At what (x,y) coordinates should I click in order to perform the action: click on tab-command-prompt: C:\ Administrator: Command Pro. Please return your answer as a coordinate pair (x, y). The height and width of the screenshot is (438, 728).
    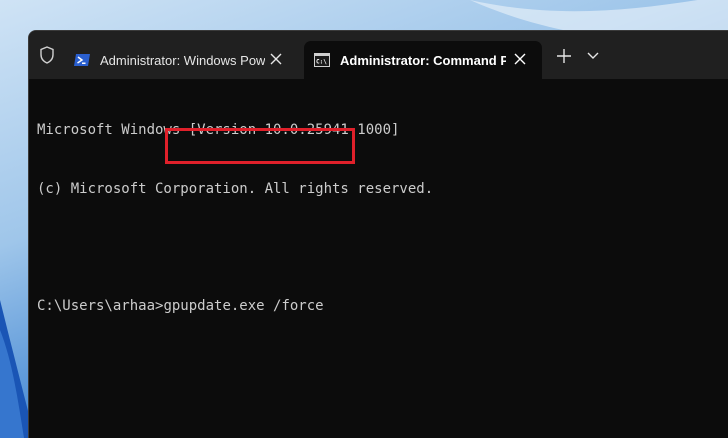
    Looking at the image, I should click on (423, 60).